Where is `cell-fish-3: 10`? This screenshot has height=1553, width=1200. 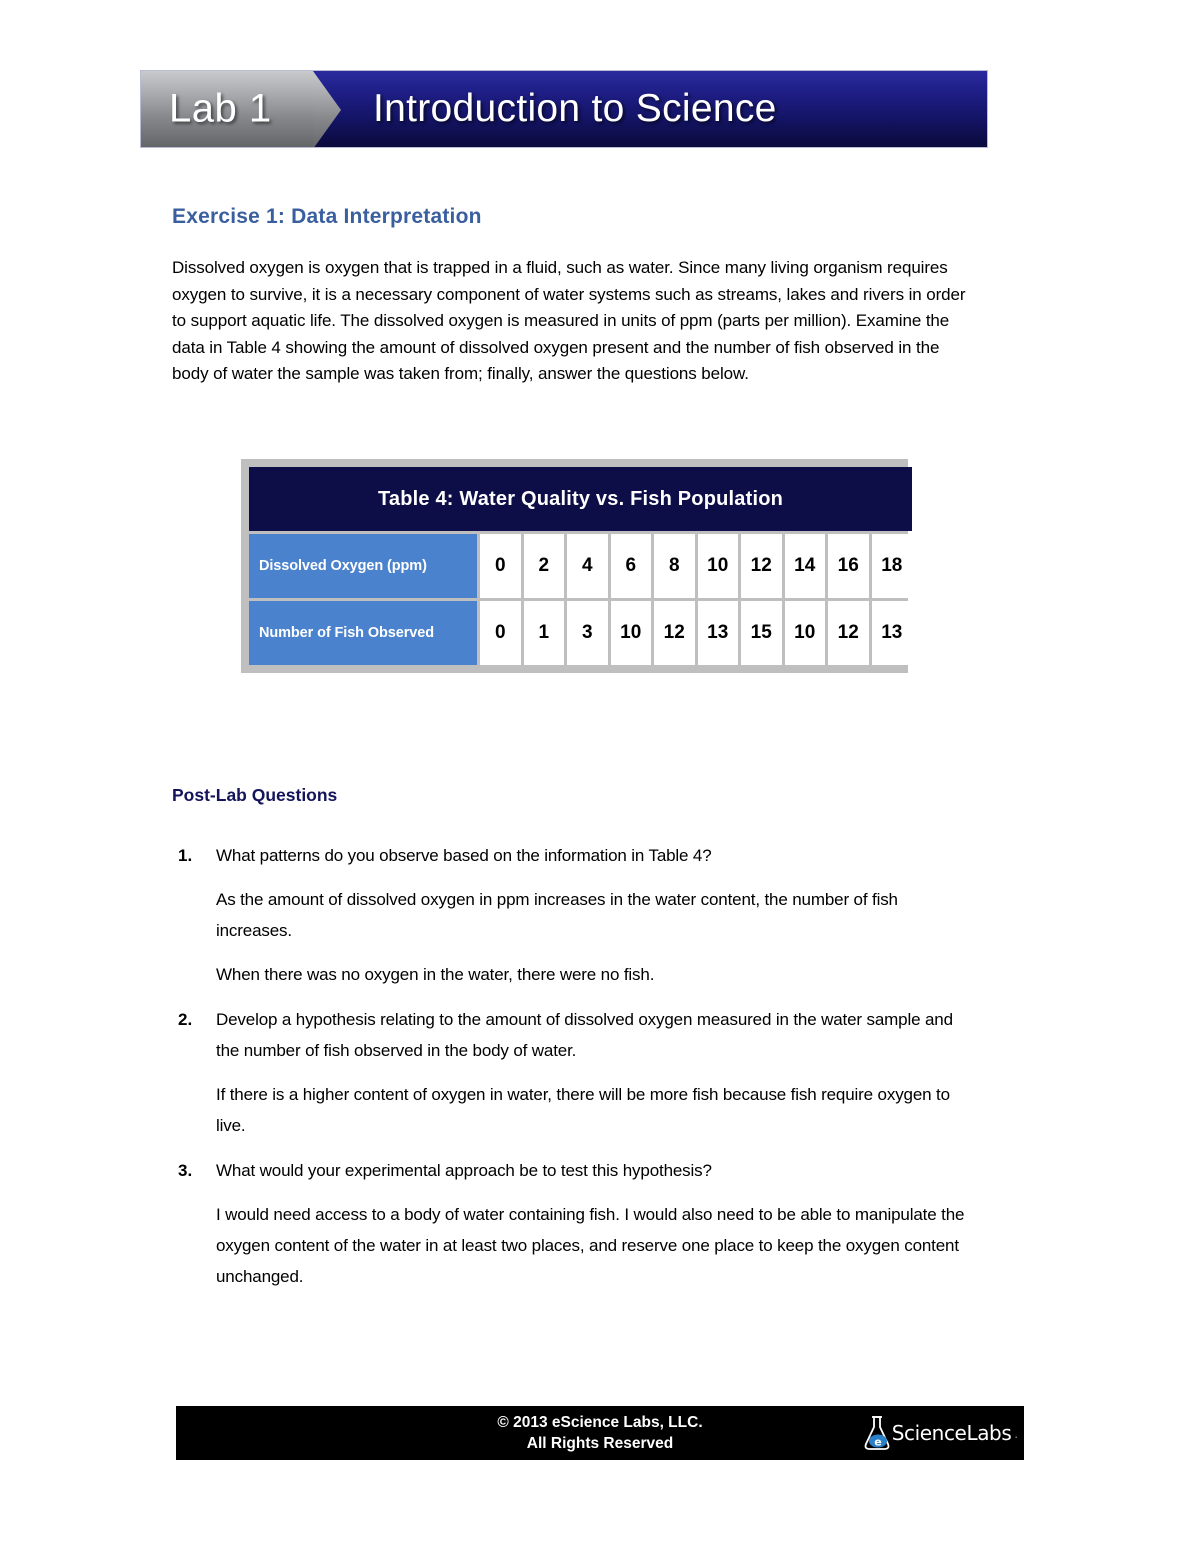
cell-fish-3: 10 is located at coordinates (630, 633).